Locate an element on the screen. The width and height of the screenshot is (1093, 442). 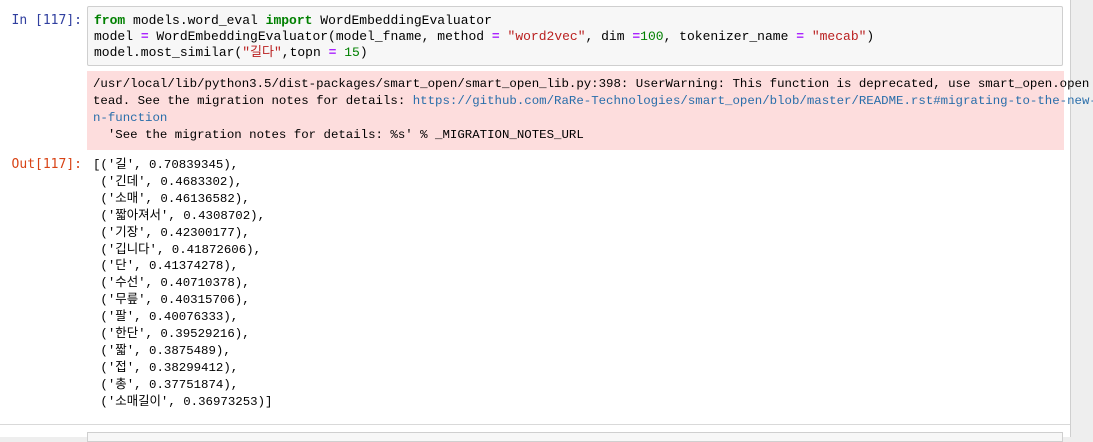
result-line: ('기장', 0.42300177), is located at coordinates (171, 232).